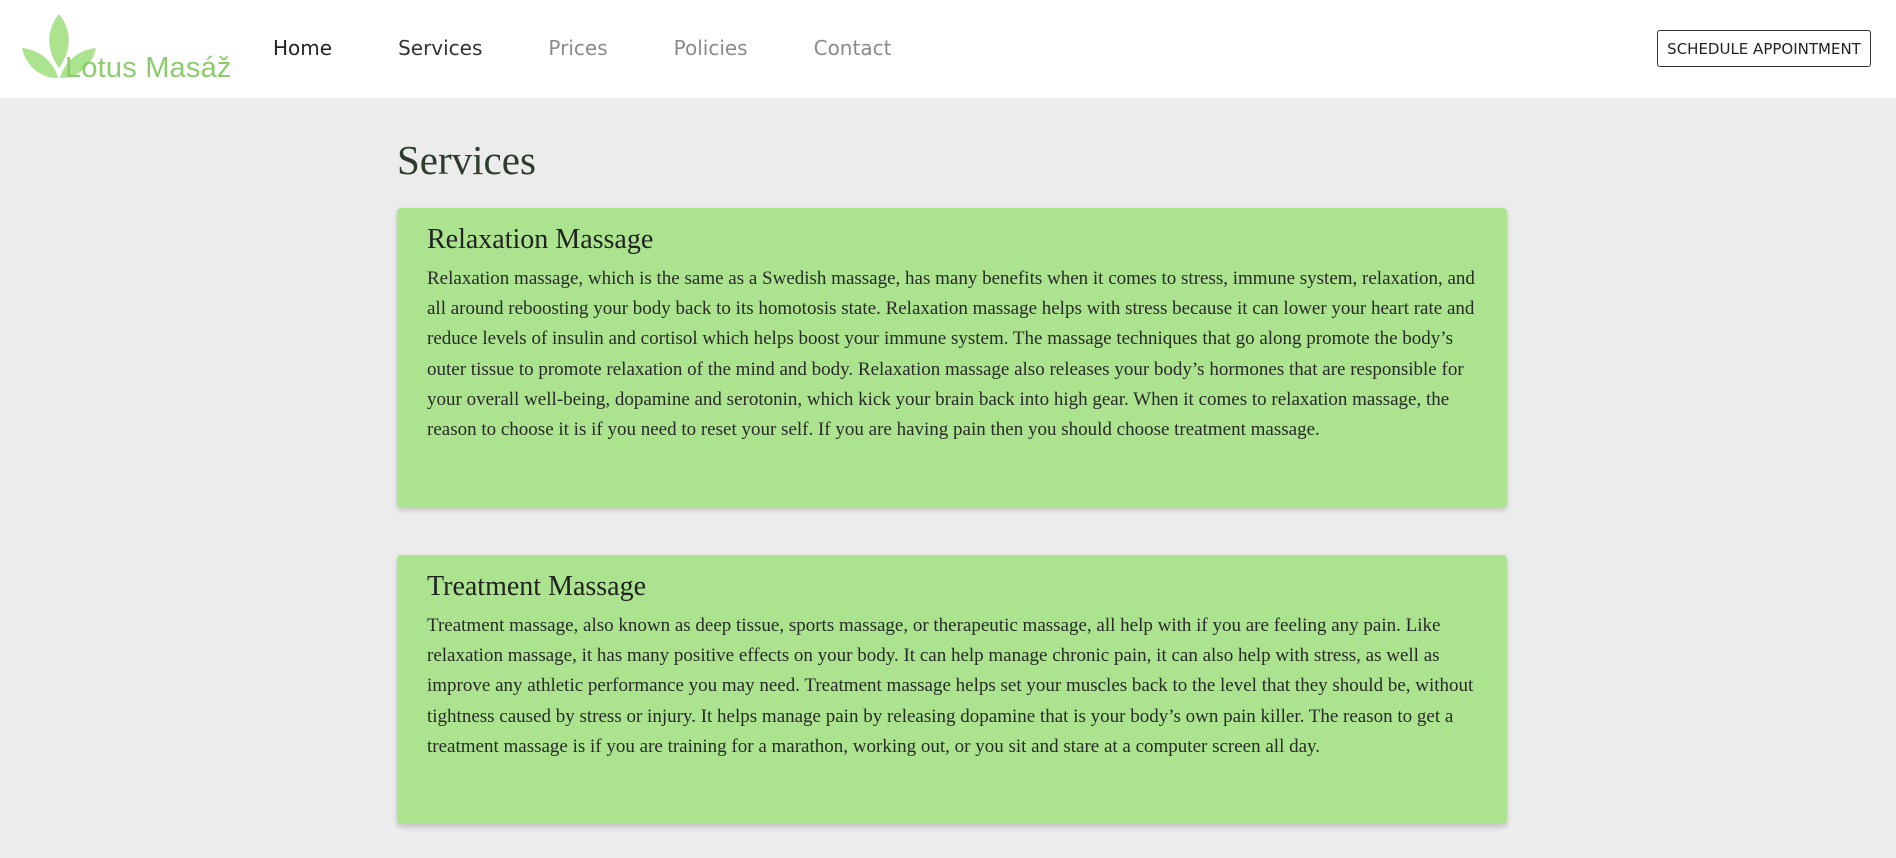 The image size is (1896, 858). Describe the element at coordinates (537, 586) in the screenshot. I see `service-card-title: Treatment Massage` at that location.